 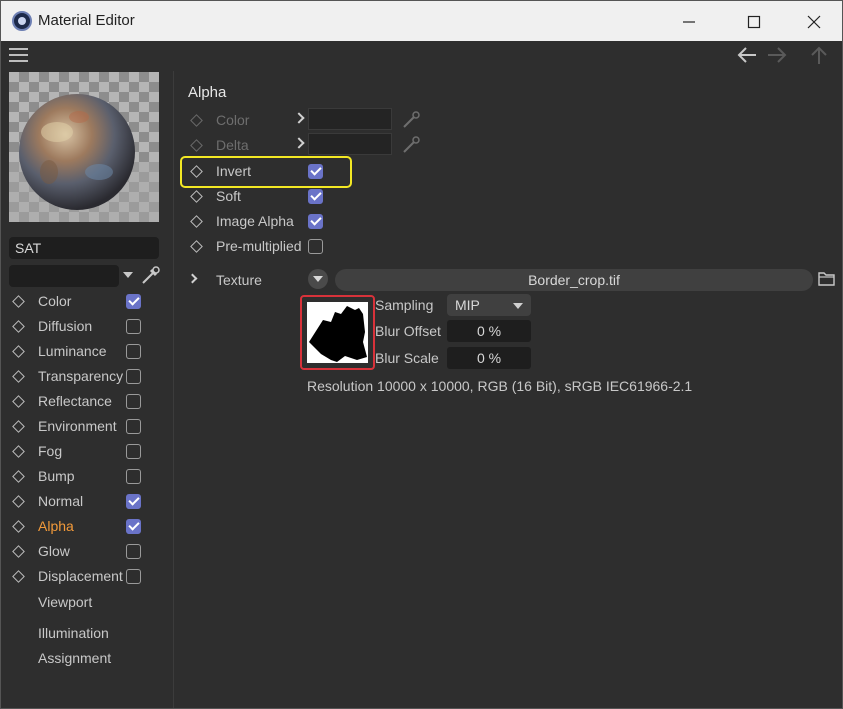 What do you see at coordinates (87, 476) in the screenshot?
I see `channel-item-bump: Bump` at bounding box center [87, 476].